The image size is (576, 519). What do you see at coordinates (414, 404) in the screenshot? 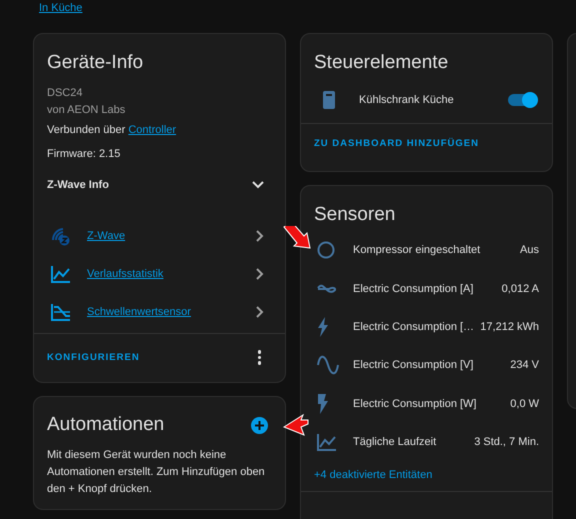
I see `sensor-name: Electric Consumption [W]` at bounding box center [414, 404].